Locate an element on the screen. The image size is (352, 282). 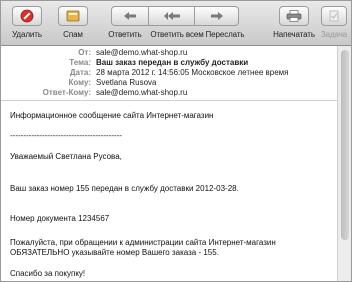
header-from-value: sale@demo.what-shop.ru is located at coordinates (141, 53).